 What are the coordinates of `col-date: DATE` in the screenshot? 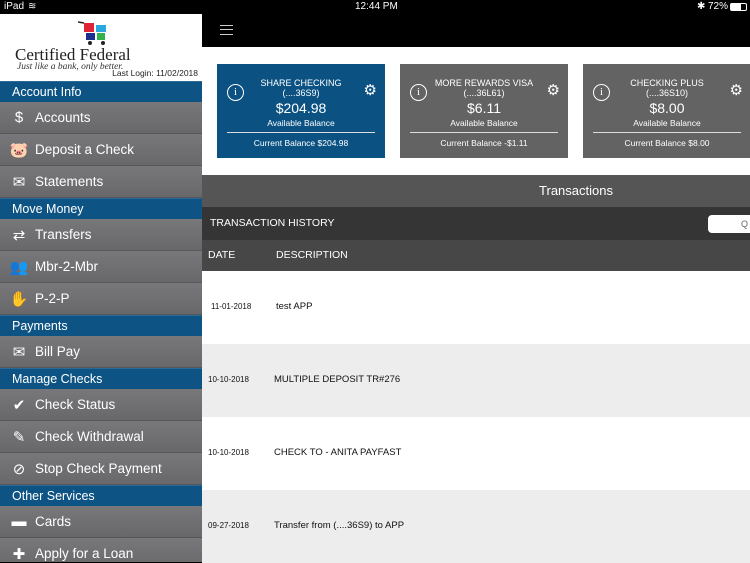 It's located at (222, 255).